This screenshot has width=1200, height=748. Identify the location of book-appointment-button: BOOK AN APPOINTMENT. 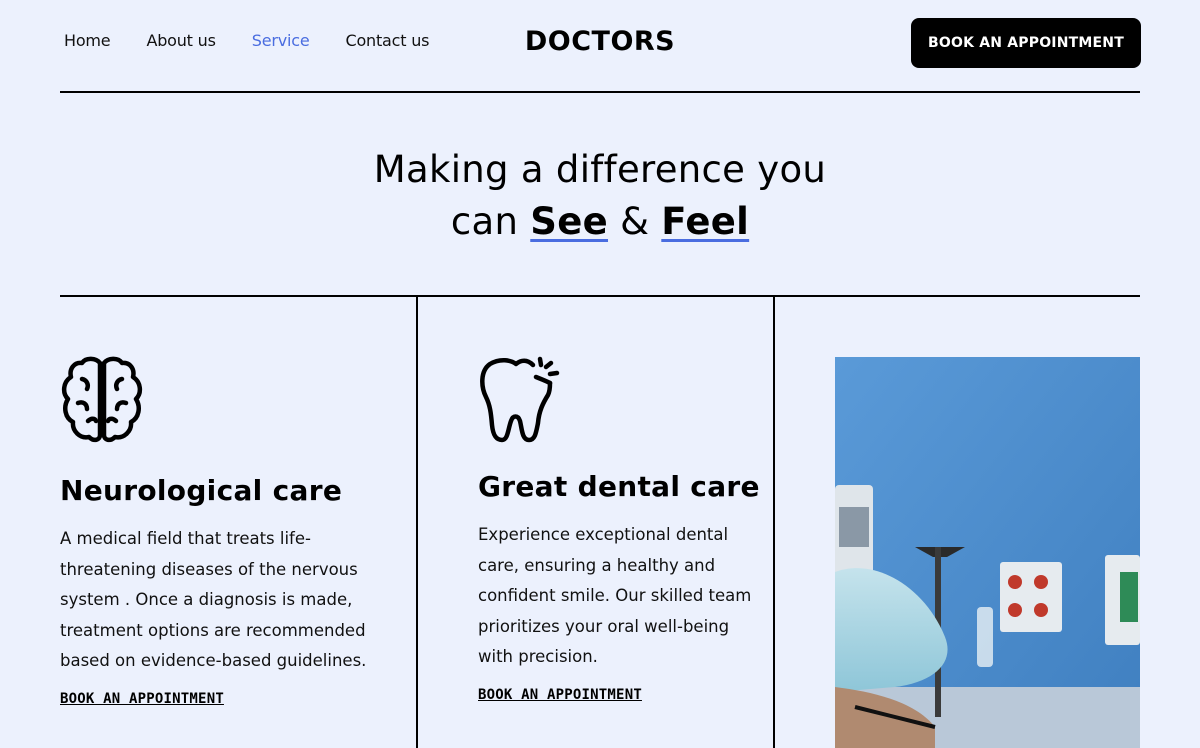
(1026, 43).